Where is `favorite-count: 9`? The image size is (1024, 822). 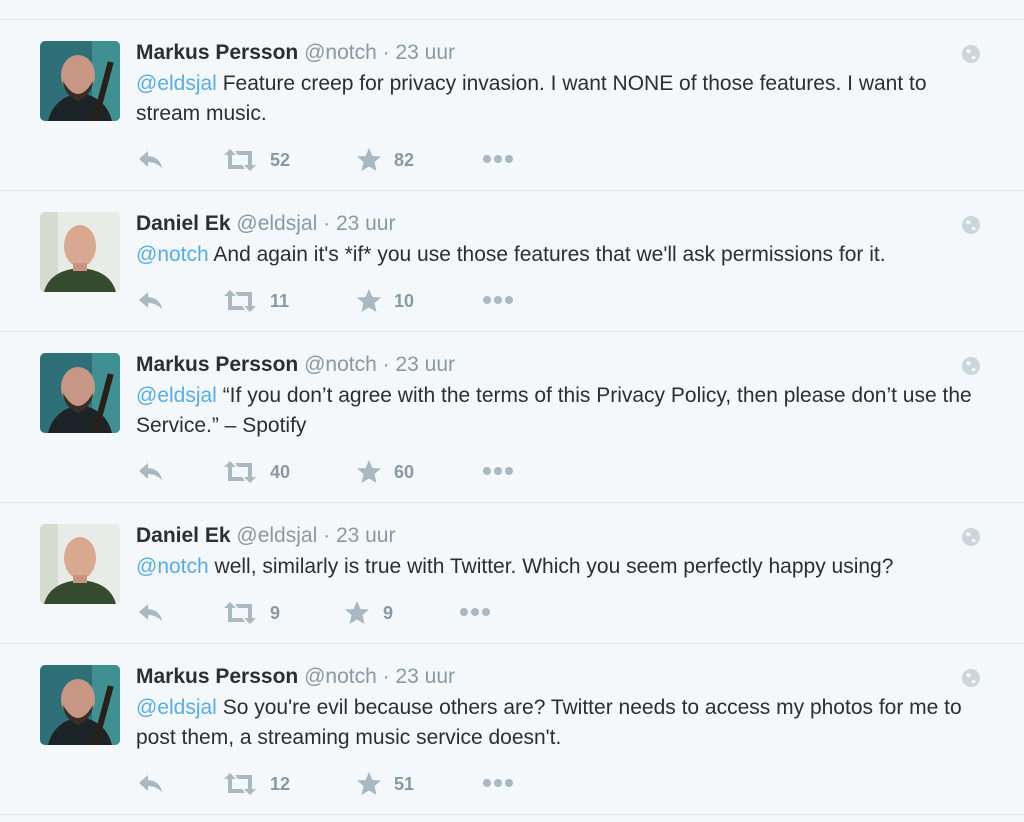 favorite-count: 9 is located at coordinates (388, 613).